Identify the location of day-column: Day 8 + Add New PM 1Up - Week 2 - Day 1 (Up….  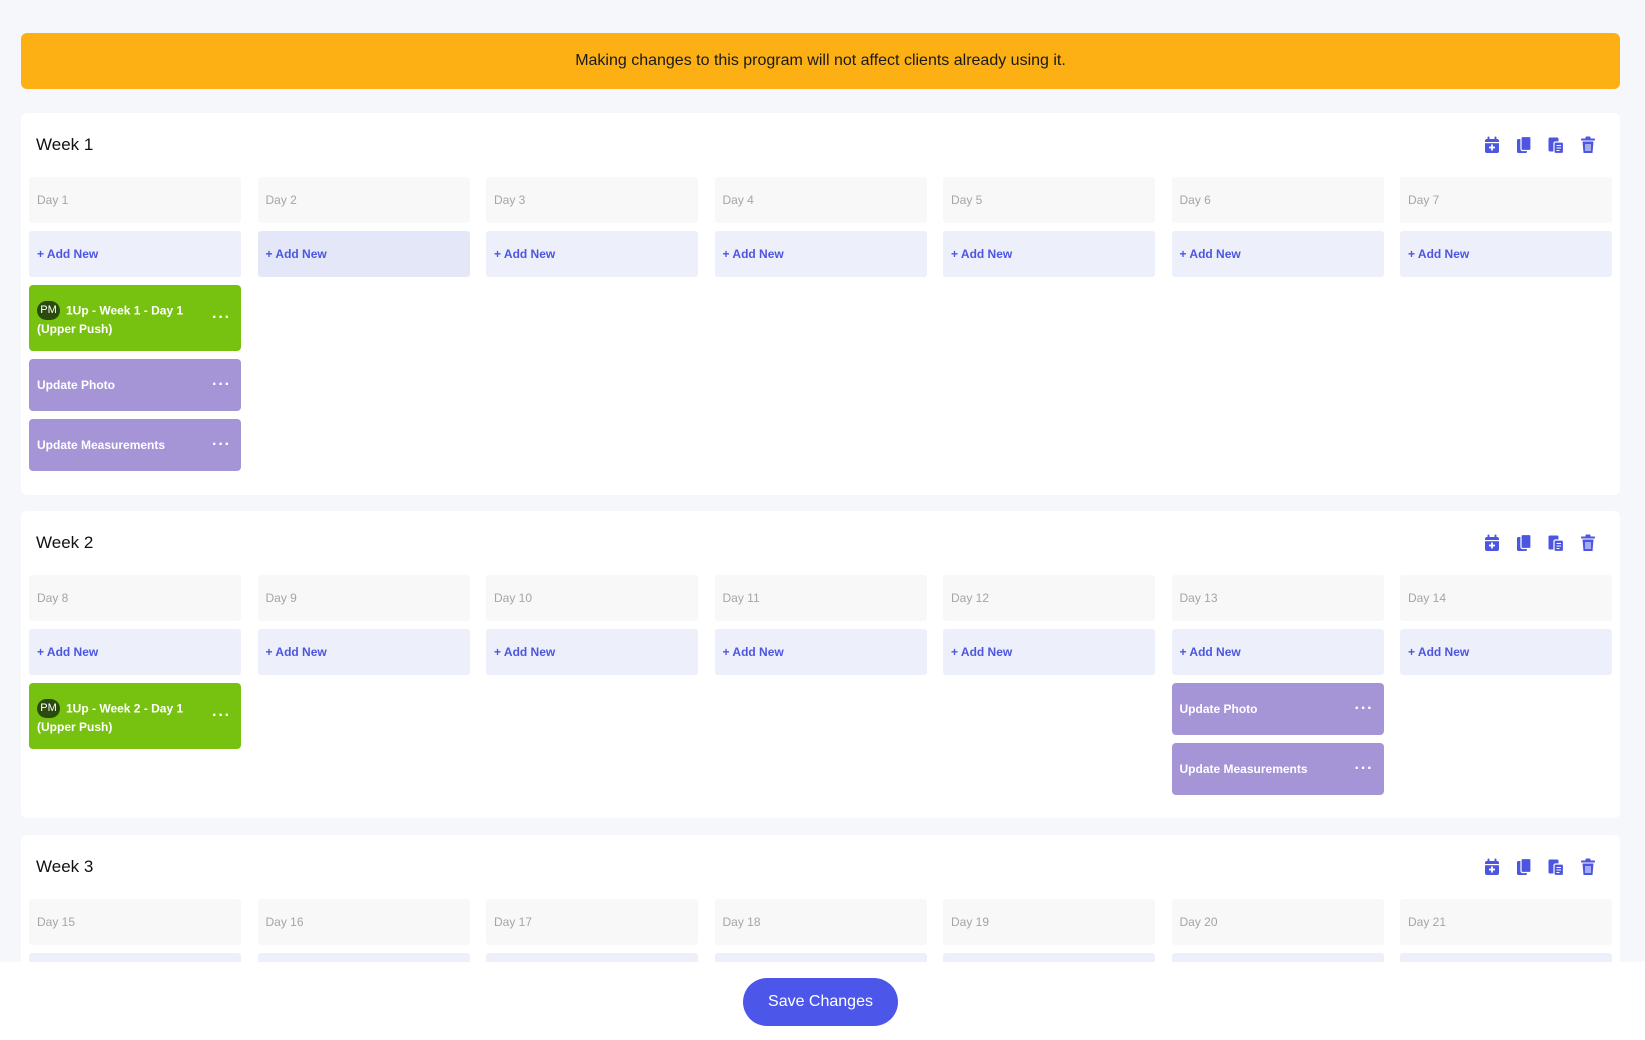
(135, 685).